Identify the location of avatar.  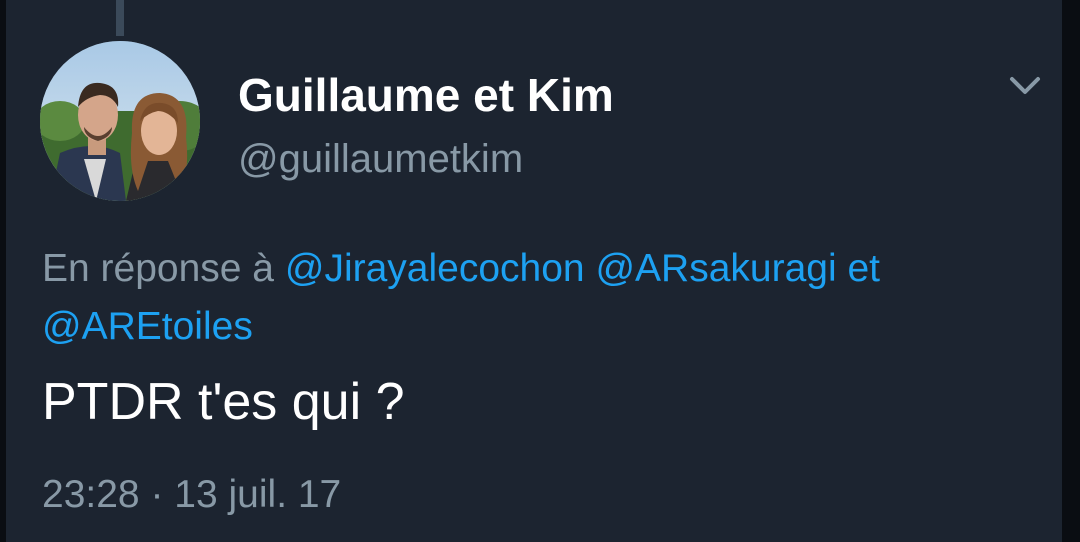
(120, 121).